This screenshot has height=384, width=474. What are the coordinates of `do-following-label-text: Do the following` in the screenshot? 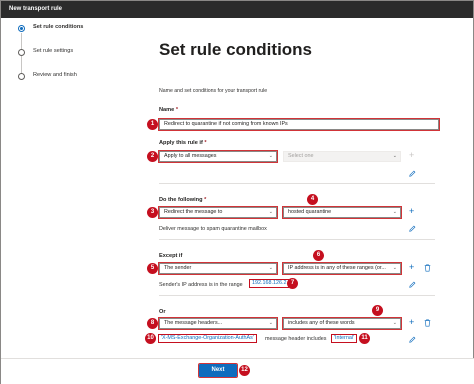 It's located at (181, 200).